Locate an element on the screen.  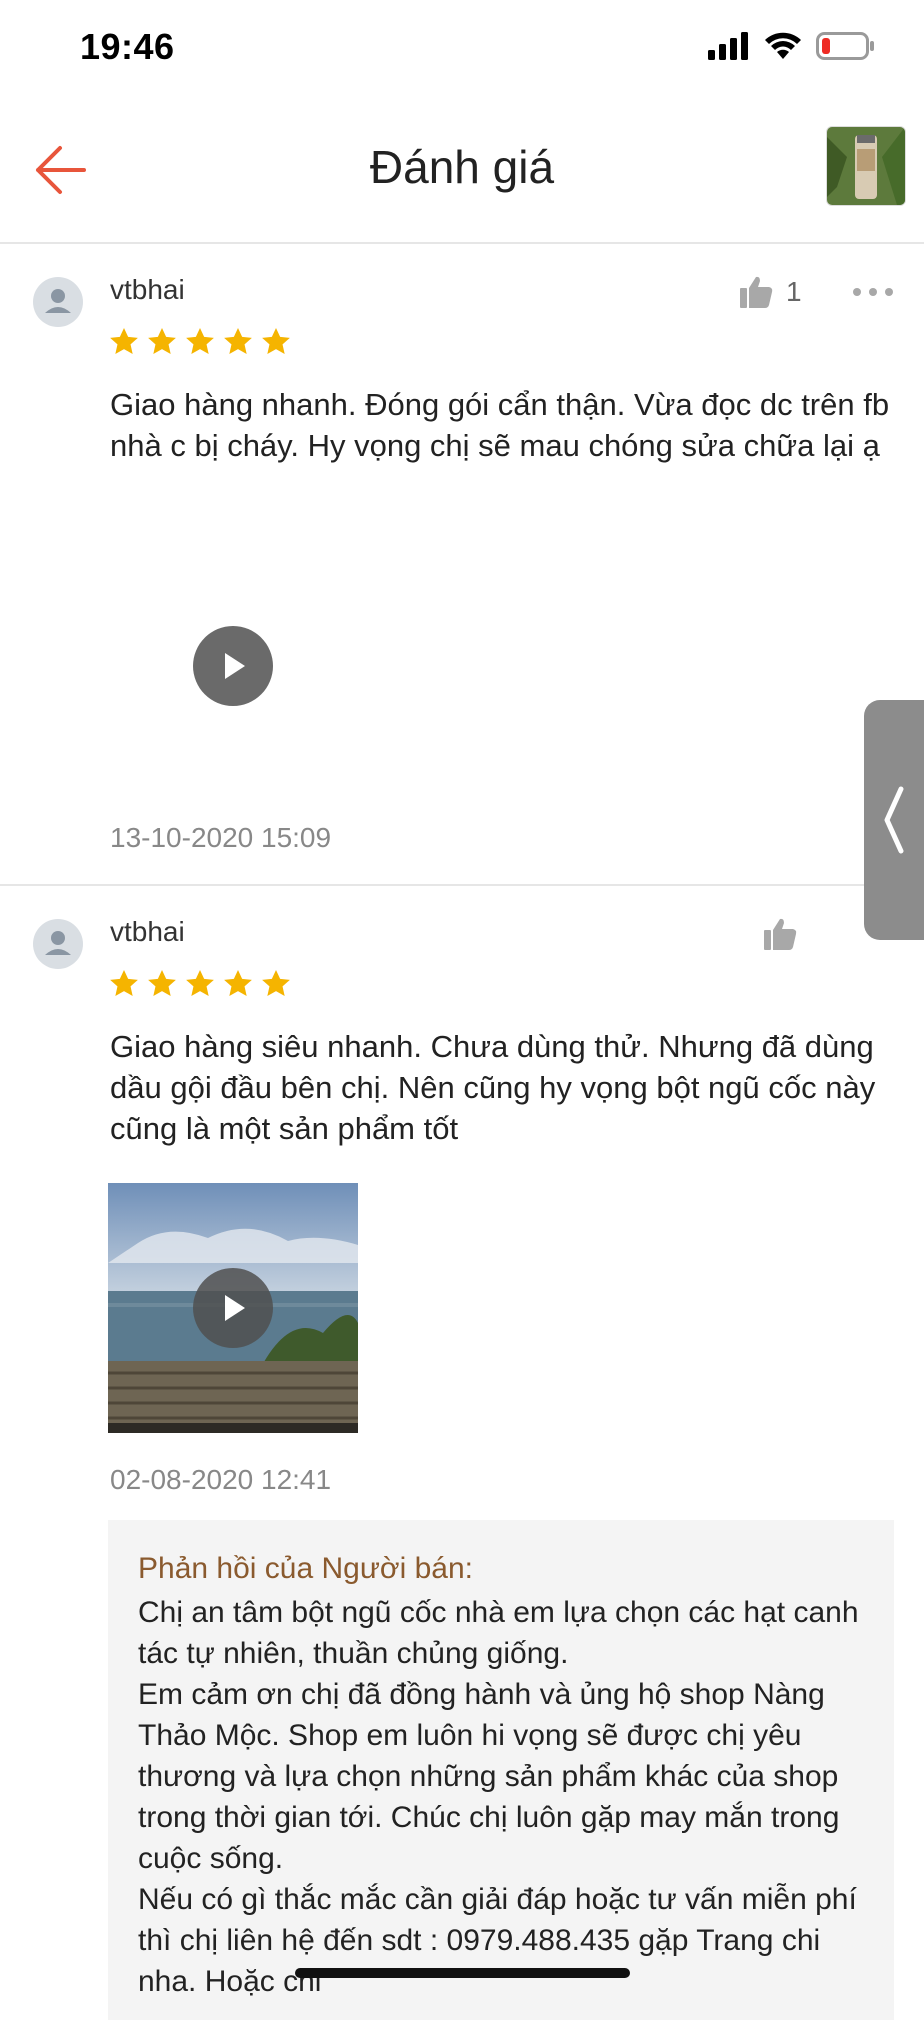
seller-reply-title: Phản hồi của Người bán: is located at coordinates (305, 1568).